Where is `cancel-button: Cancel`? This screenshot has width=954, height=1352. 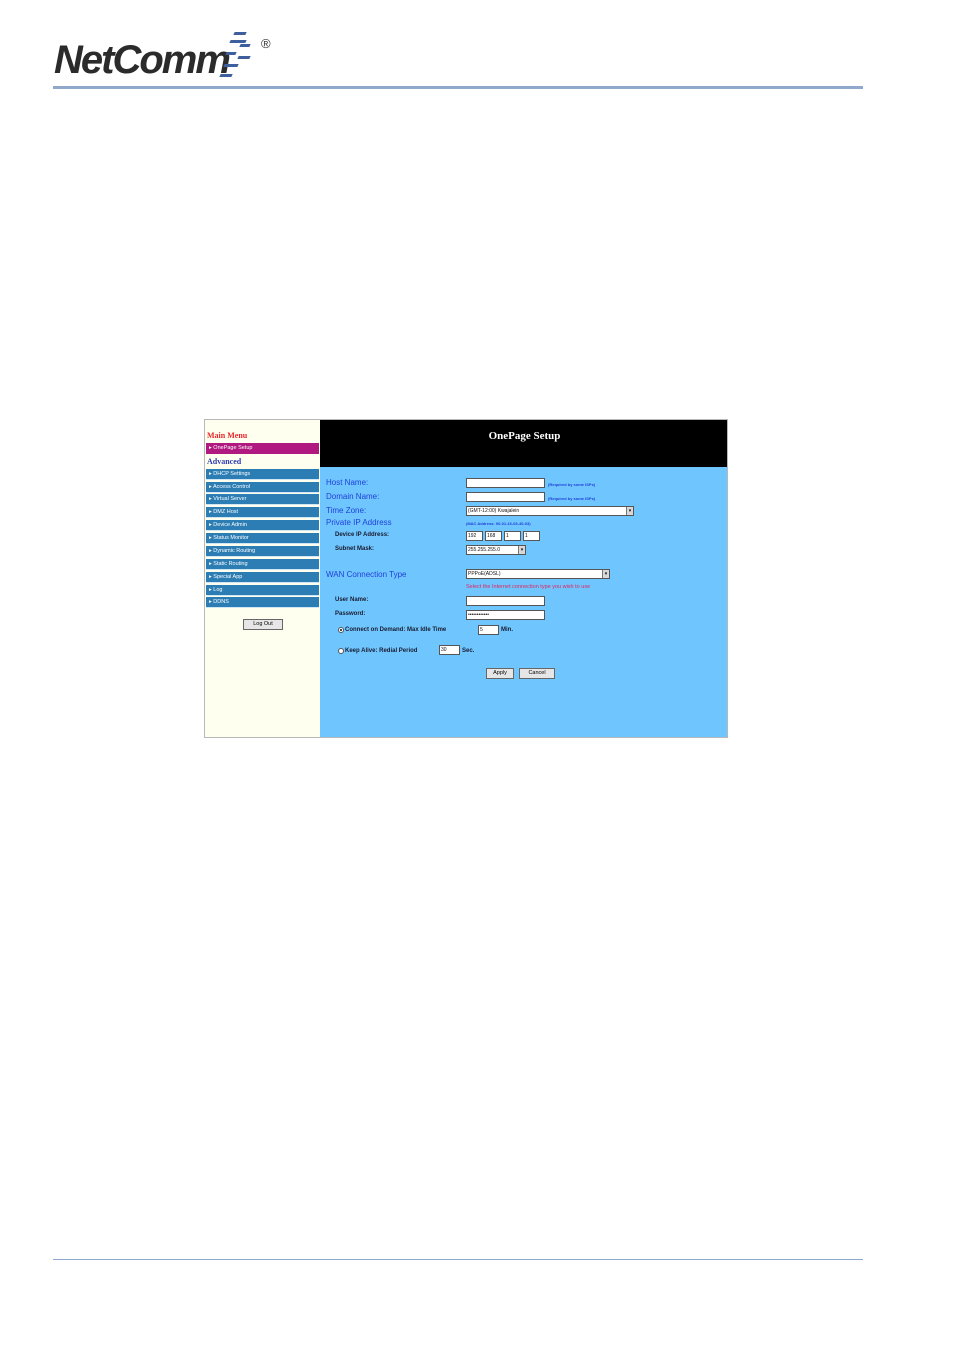
cancel-button: Cancel is located at coordinates (537, 673).